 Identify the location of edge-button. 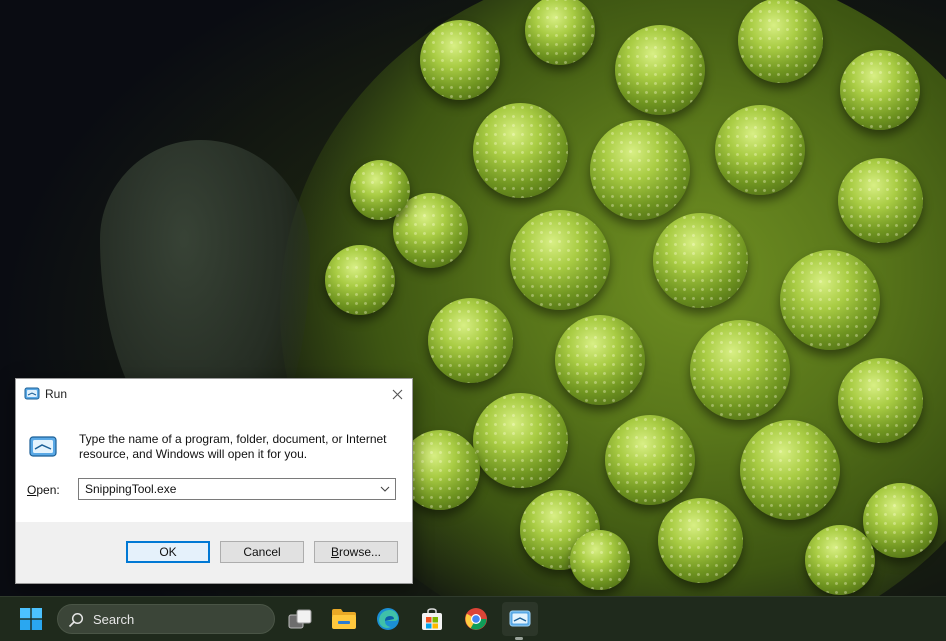
(388, 619).